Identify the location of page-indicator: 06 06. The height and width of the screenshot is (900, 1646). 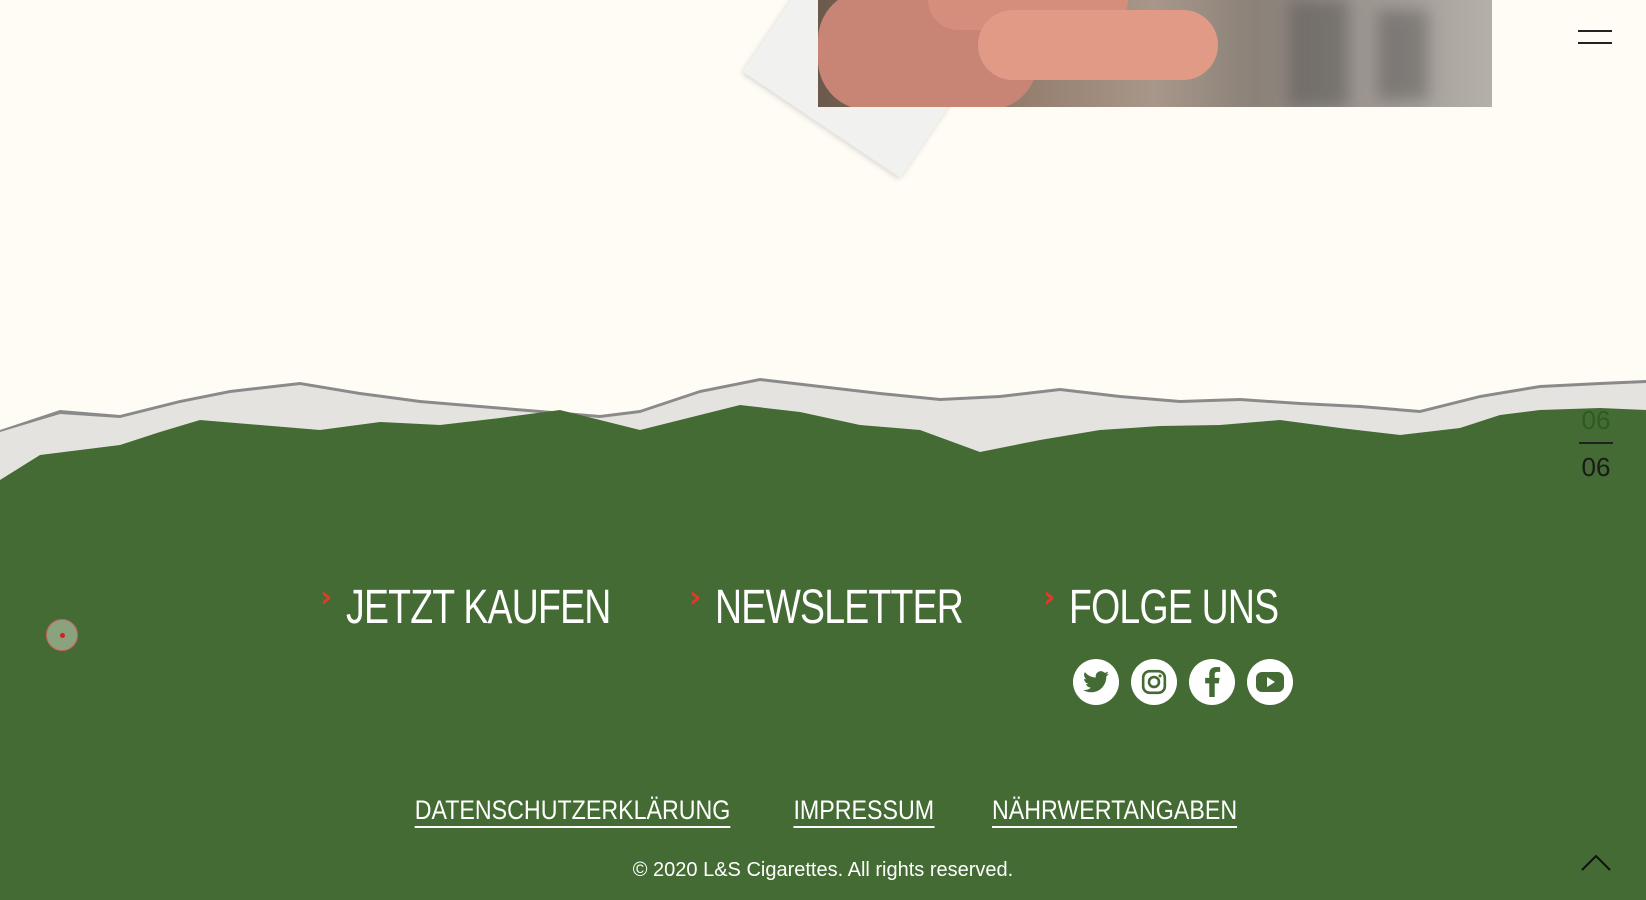
(1596, 444).